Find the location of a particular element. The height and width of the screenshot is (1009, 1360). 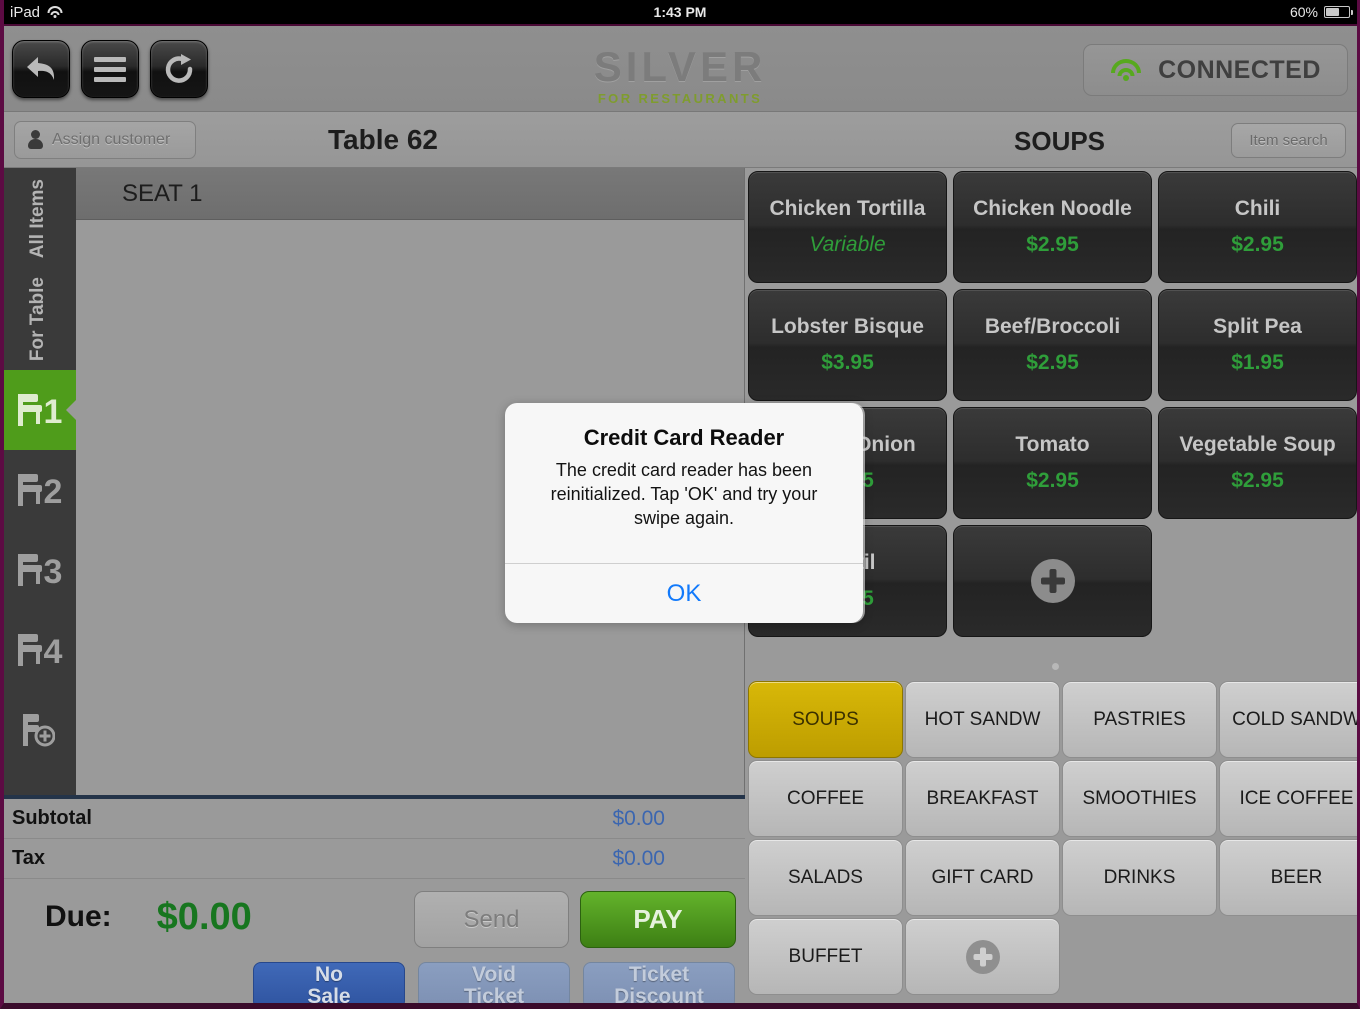

seat-number-label: 3 is located at coordinates (53, 572).